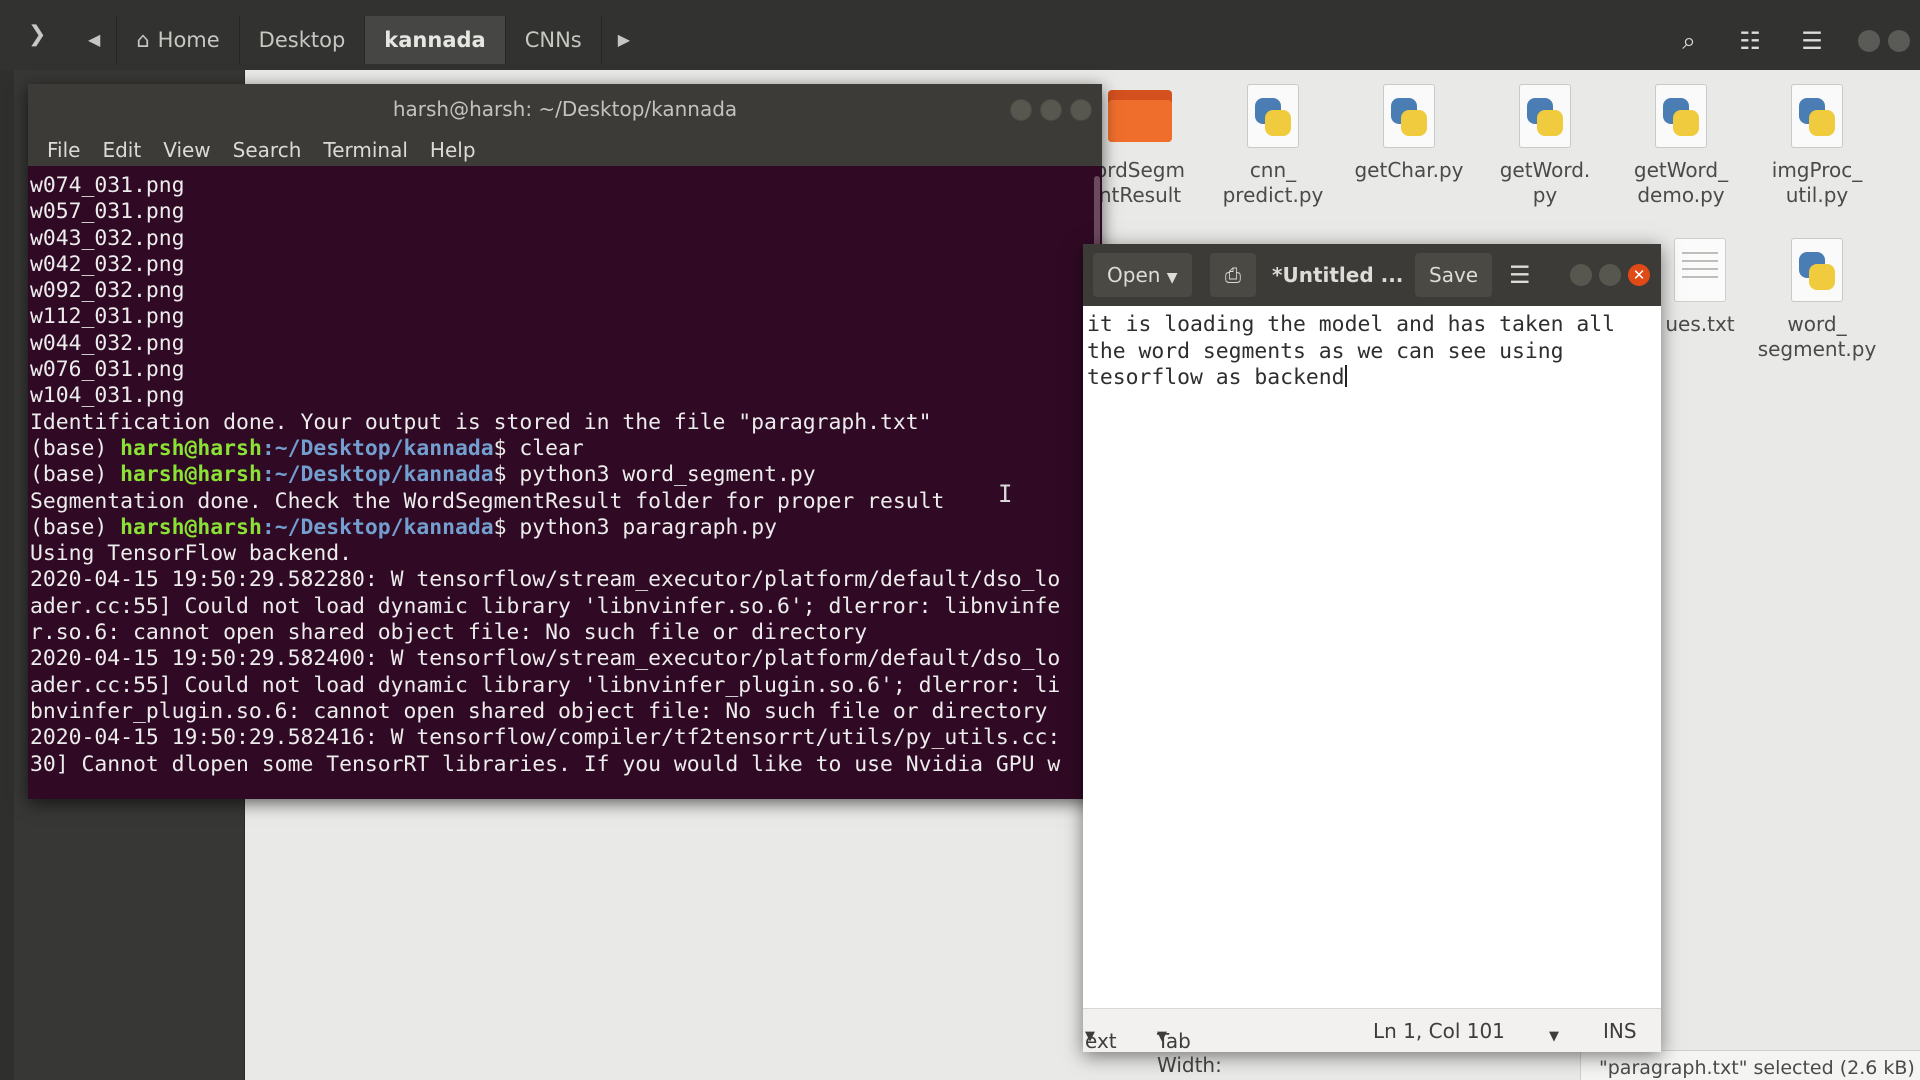  What do you see at coordinates (1005, 494) in the screenshot?
I see `text-cursor-icon: I` at bounding box center [1005, 494].